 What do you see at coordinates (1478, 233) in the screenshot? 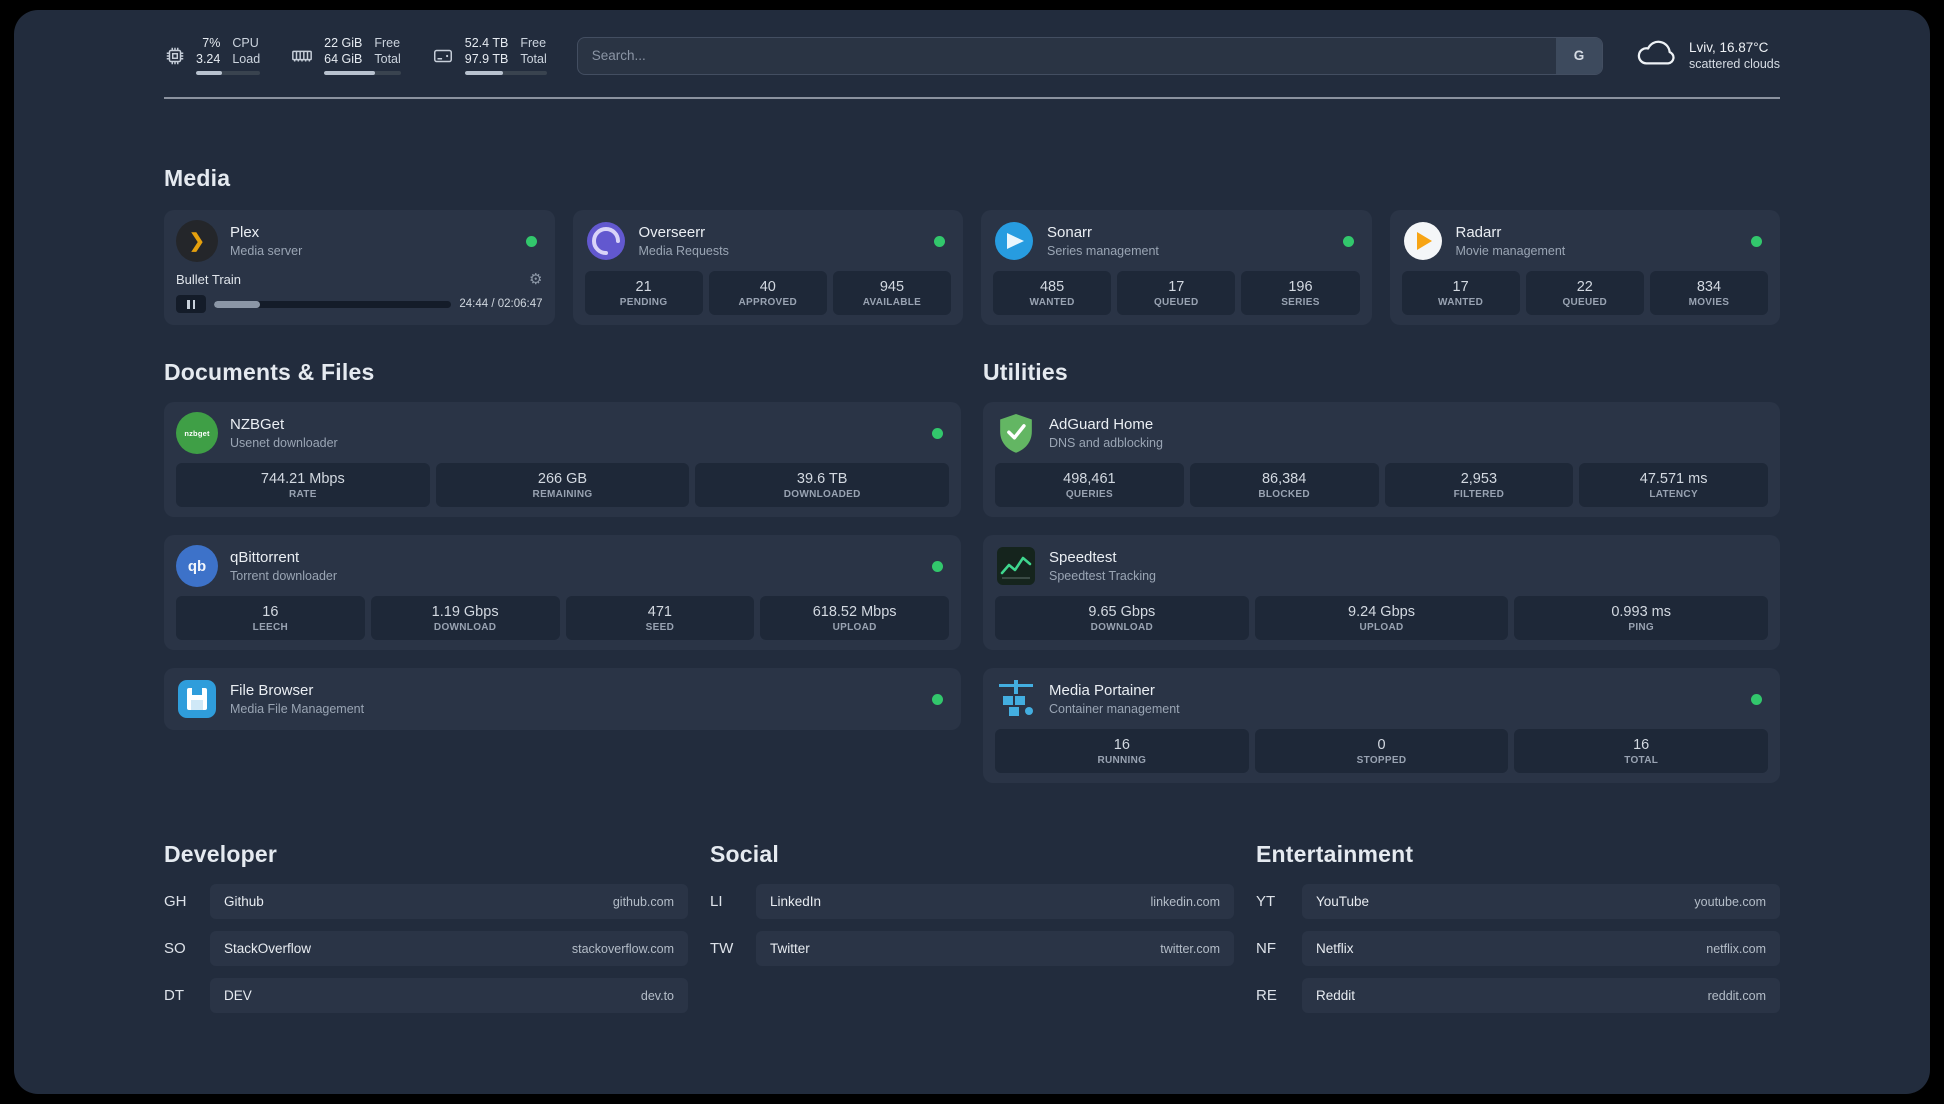
I see `service-name: Radarr` at bounding box center [1478, 233].